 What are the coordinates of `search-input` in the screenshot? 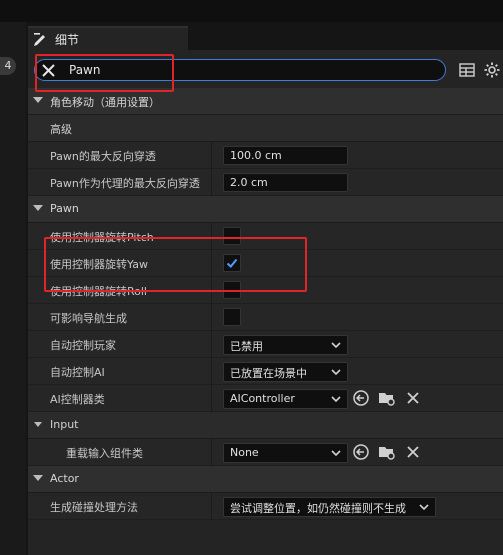 It's located at (249, 70).